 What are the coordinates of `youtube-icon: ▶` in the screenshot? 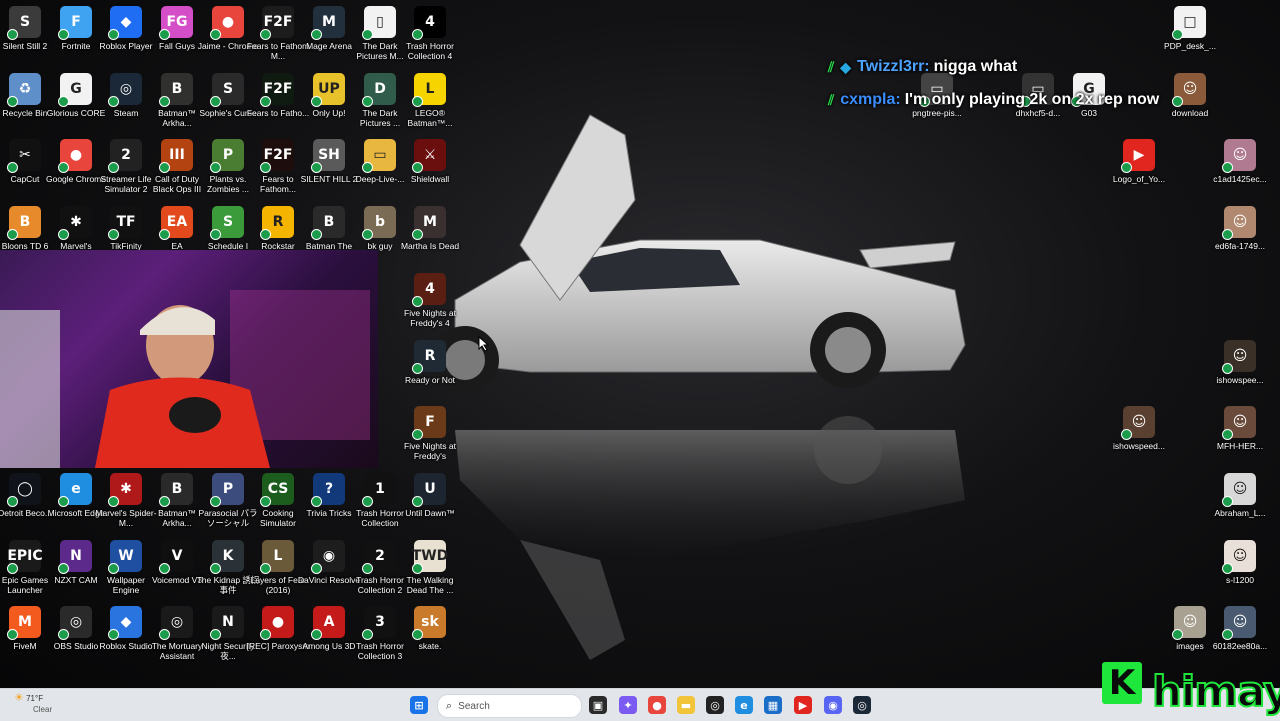 It's located at (803, 705).